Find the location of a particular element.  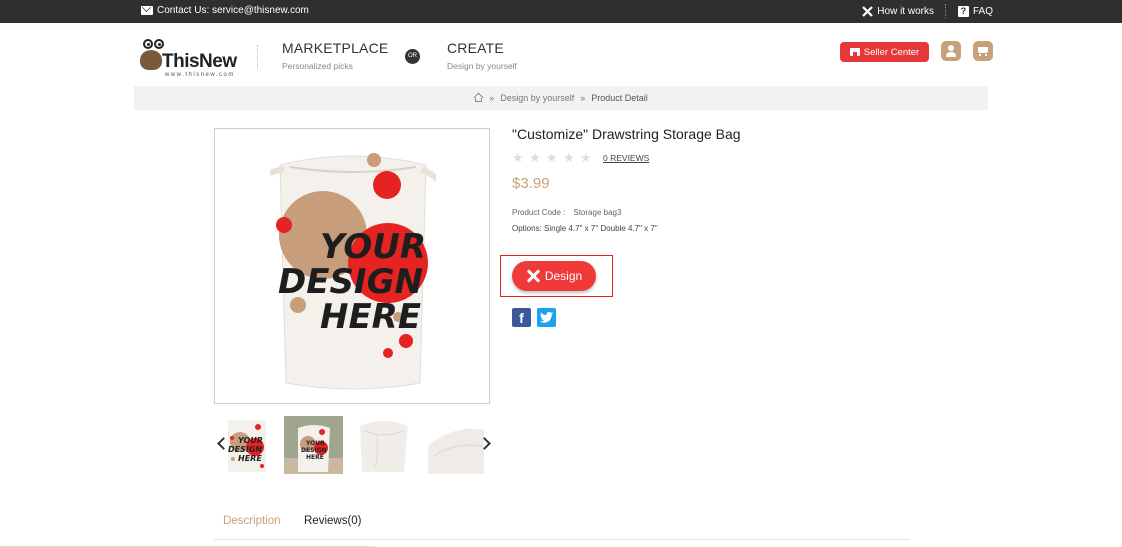

thumbnail-2: YOUR DESIGN HERE is located at coordinates (313, 445).